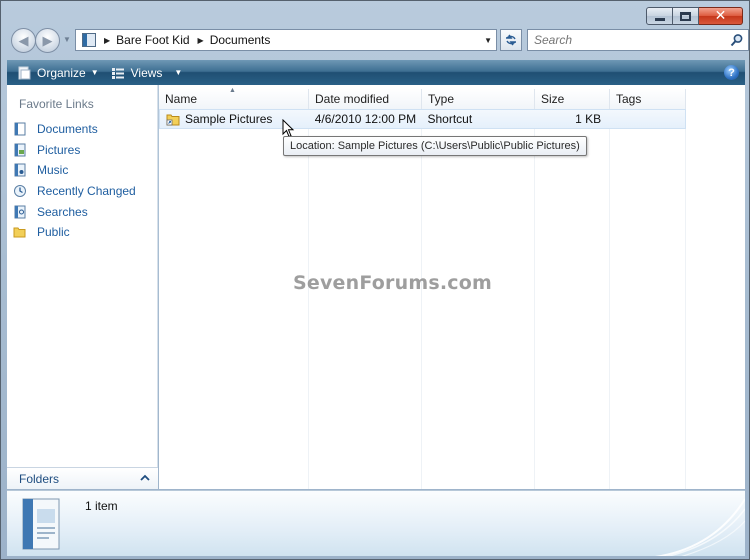 The image size is (750, 560). Describe the element at coordinates (20, 191) in the screenshot. I see `recently-changed-icon` at that location.